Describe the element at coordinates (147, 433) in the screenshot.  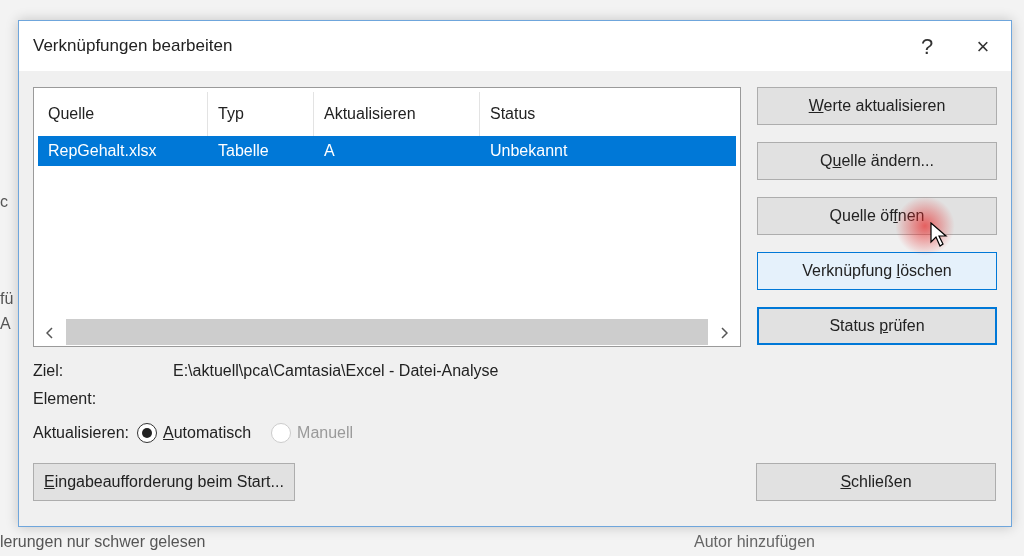
I see `radio-button` at that location.